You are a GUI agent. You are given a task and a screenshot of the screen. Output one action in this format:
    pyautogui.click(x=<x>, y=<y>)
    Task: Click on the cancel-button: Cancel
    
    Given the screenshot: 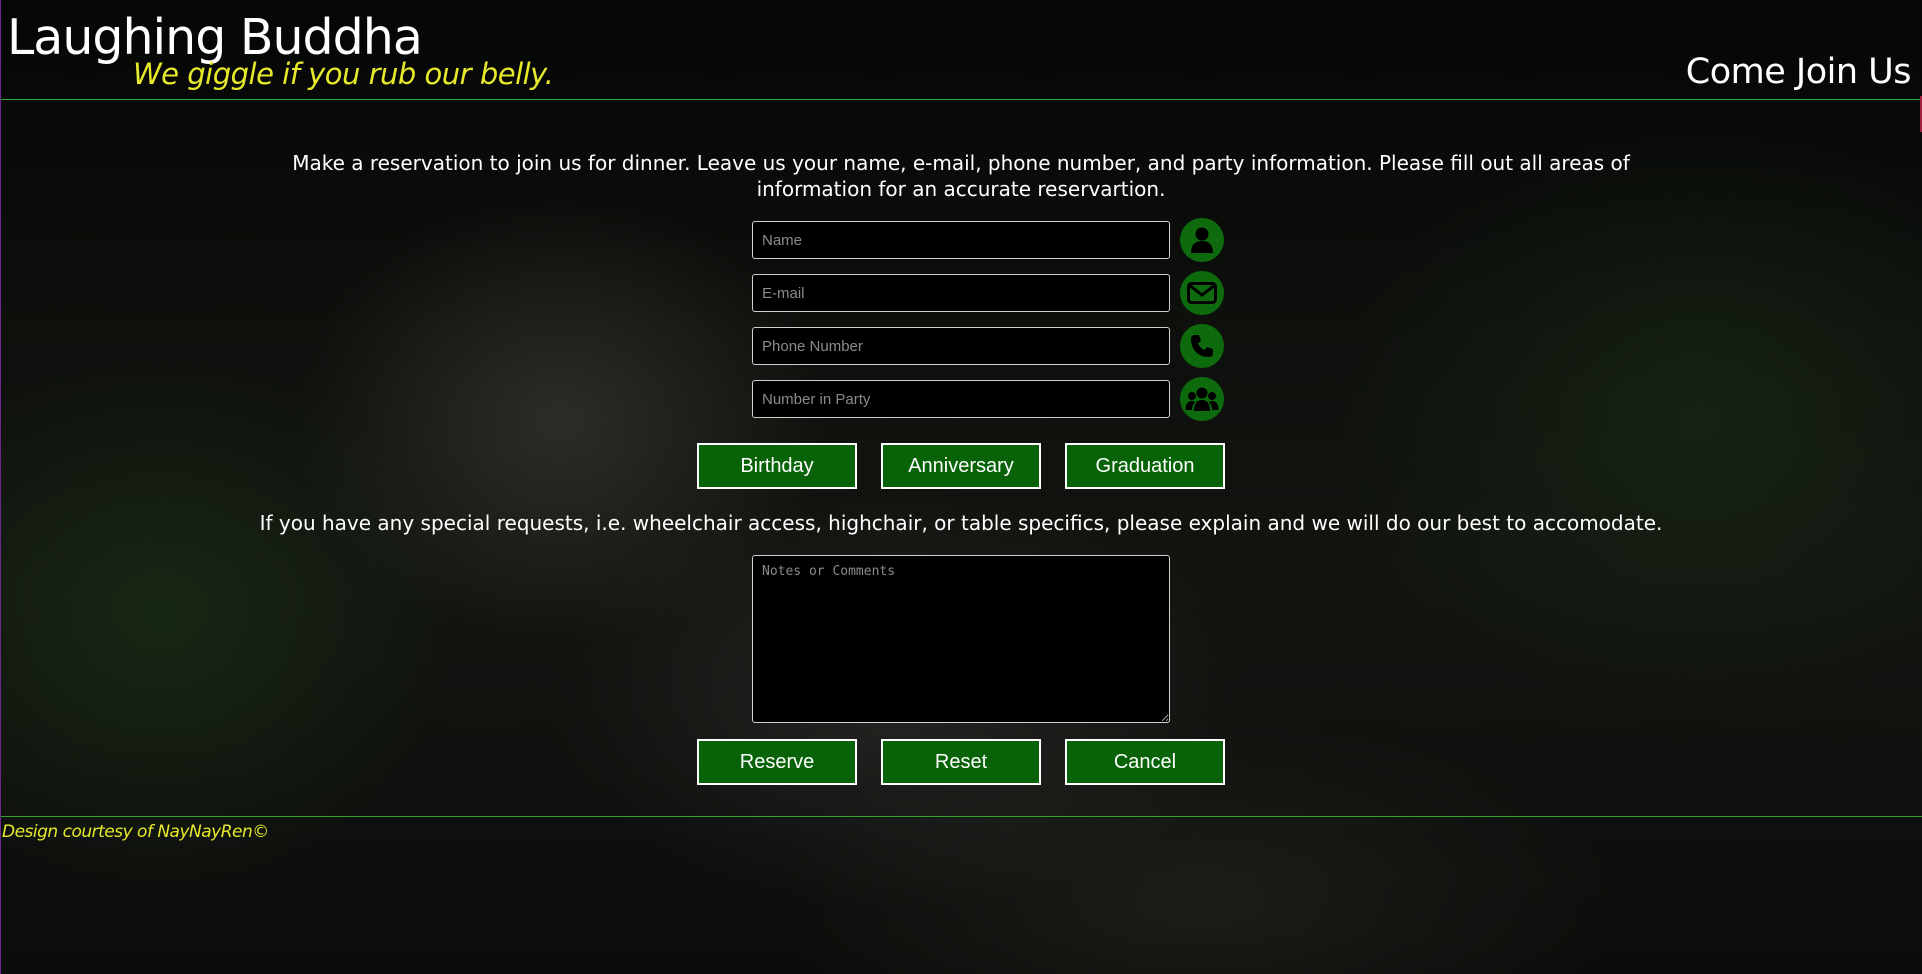 What is the action you would take?
    pyautogui.click(x=1145, y=762)
    